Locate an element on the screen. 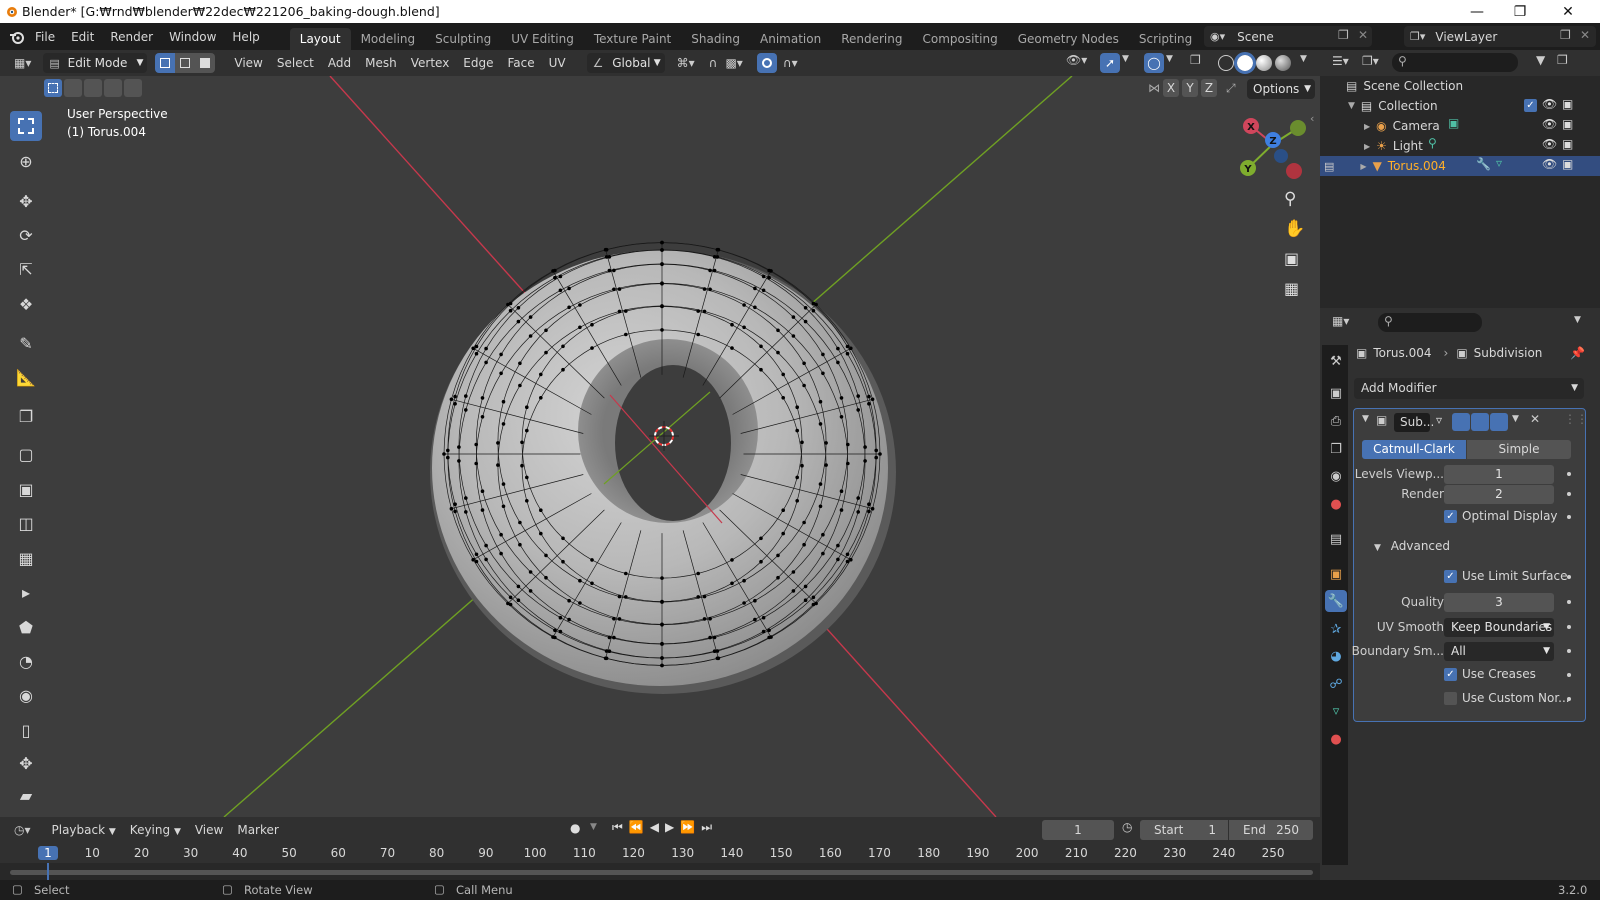  next-keyframe-icon: ⏩ is located at coordinates (687, 827).